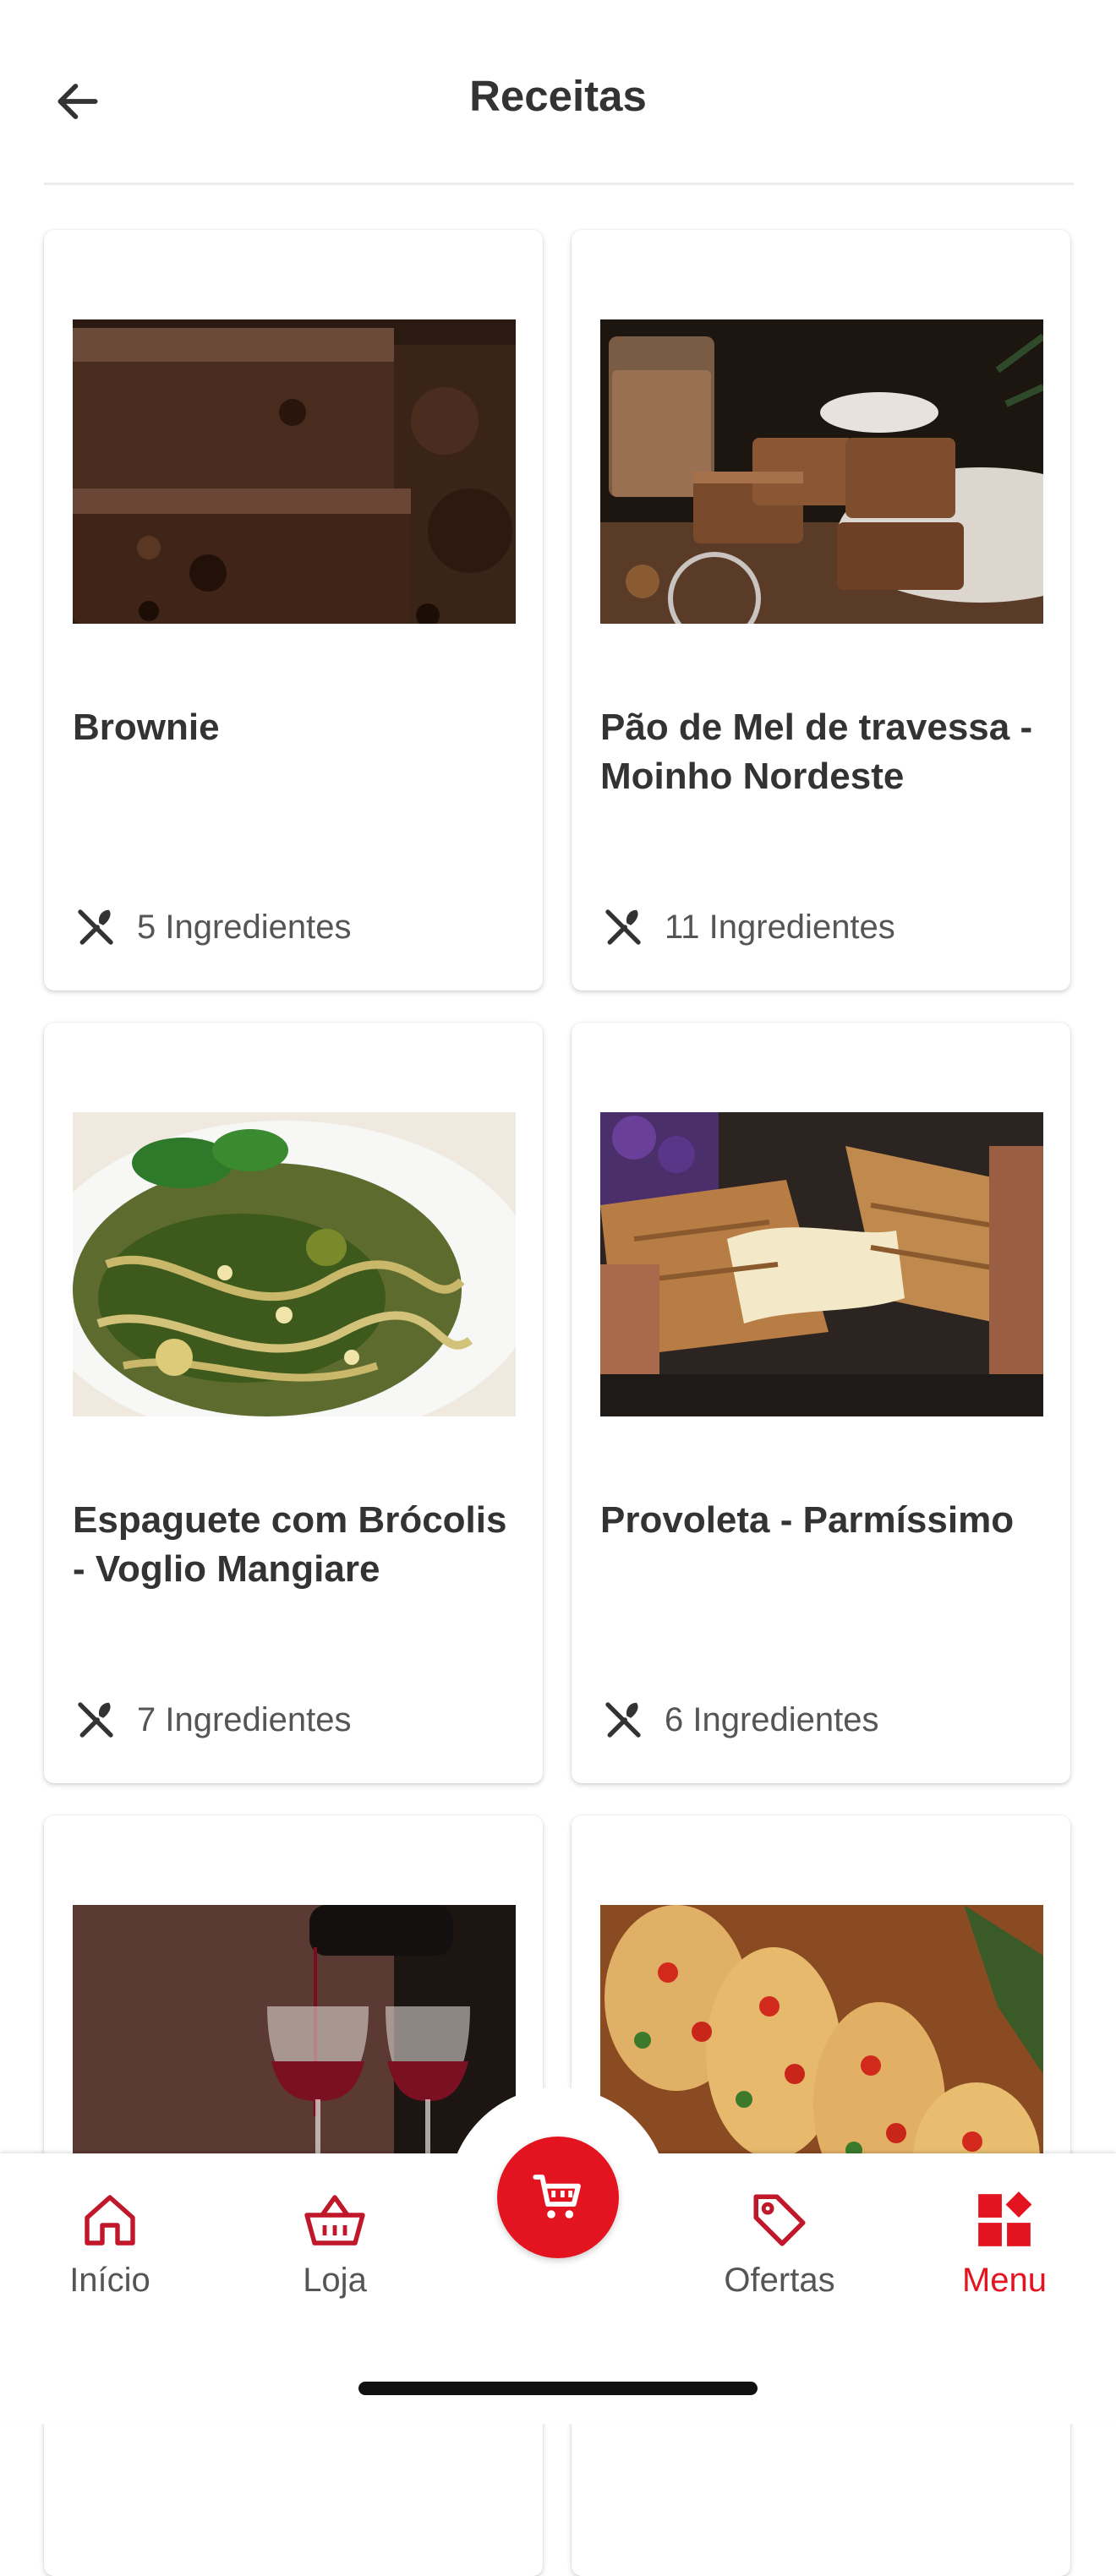  Describe the element at coordinates (244, 1719) in the screenshot. I see `ingredients-count: 7 Ingredientes` at that location.